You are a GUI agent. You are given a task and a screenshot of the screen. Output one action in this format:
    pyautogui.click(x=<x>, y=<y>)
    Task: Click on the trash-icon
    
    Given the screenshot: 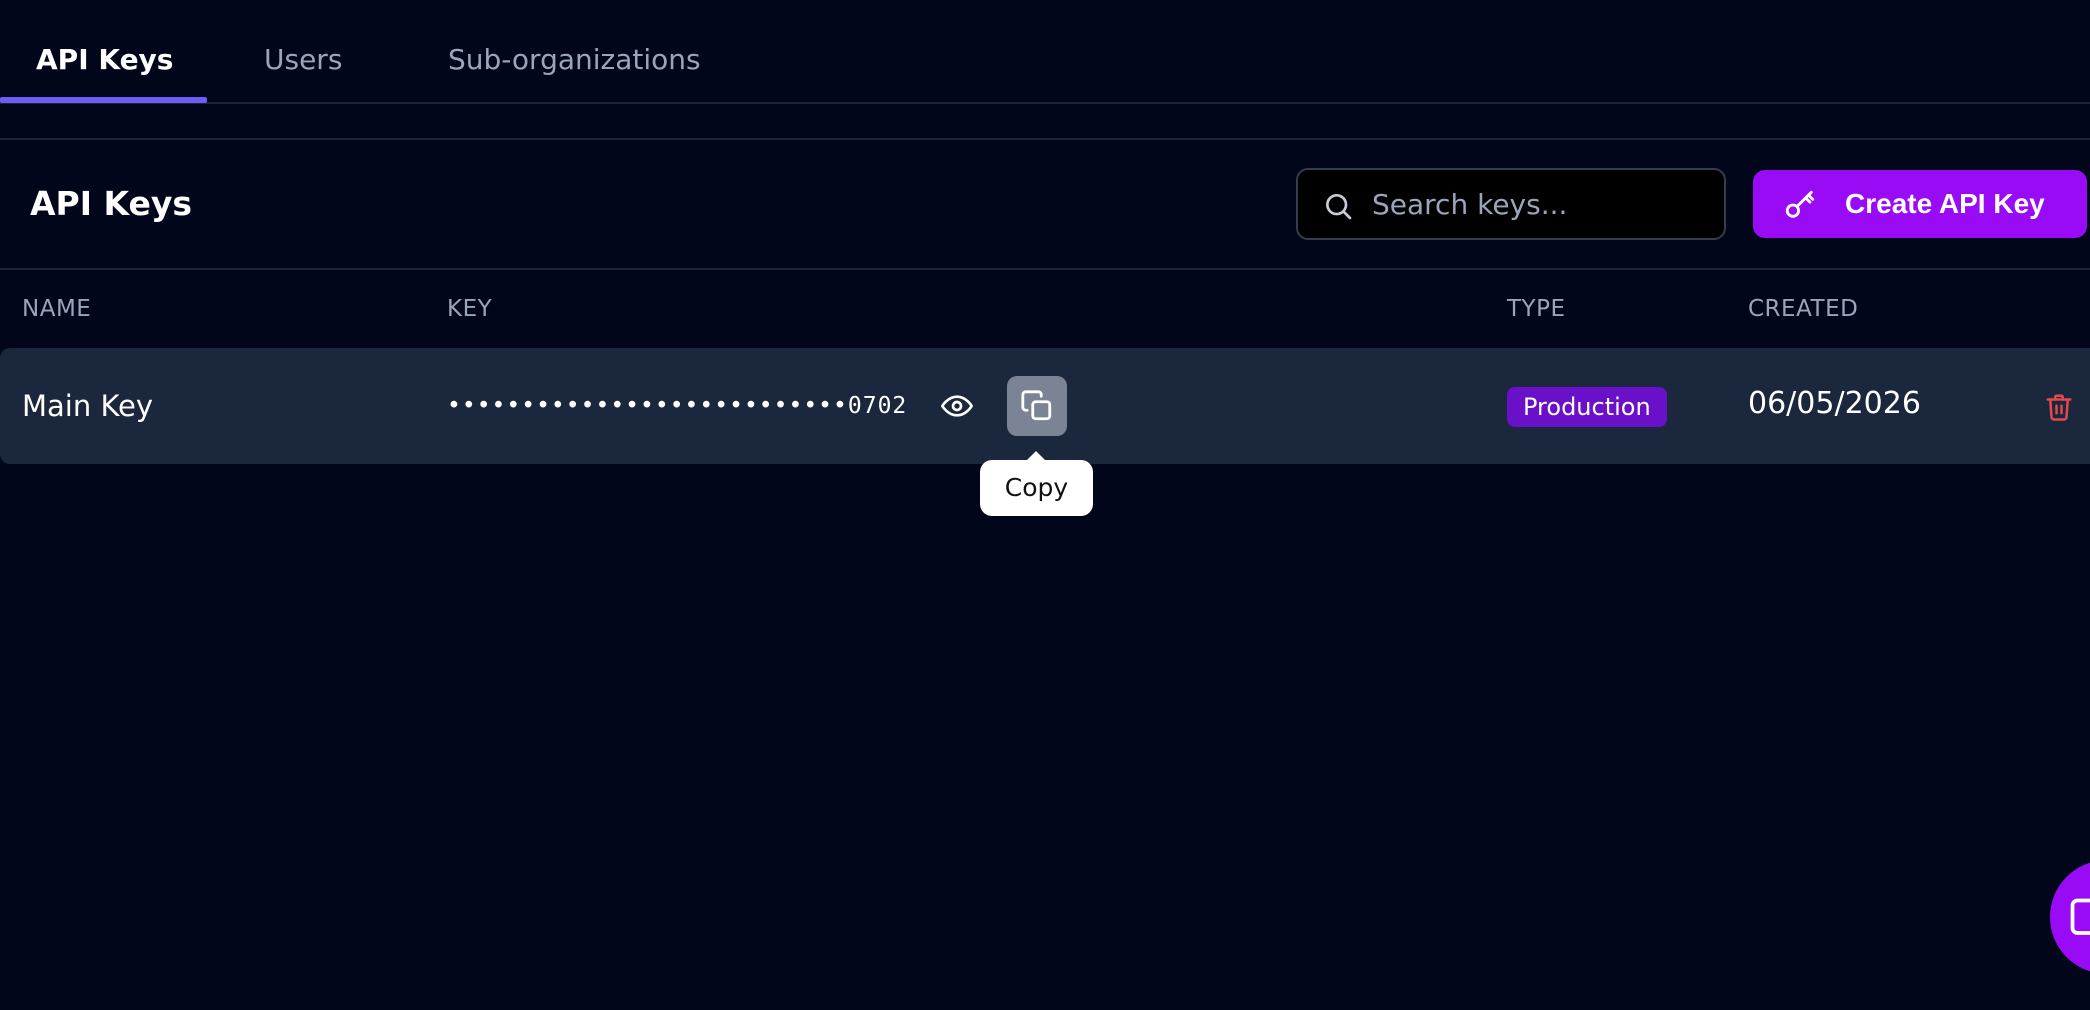 What is the action you would take?
    pyautogui.click(x=2059, y=407)
    